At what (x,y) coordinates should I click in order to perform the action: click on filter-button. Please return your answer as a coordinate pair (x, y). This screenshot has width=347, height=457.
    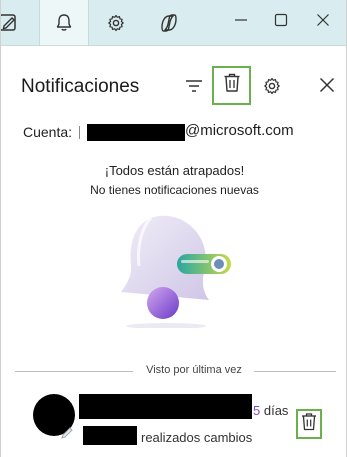
    Looking at the image, I should click on (194, 88).